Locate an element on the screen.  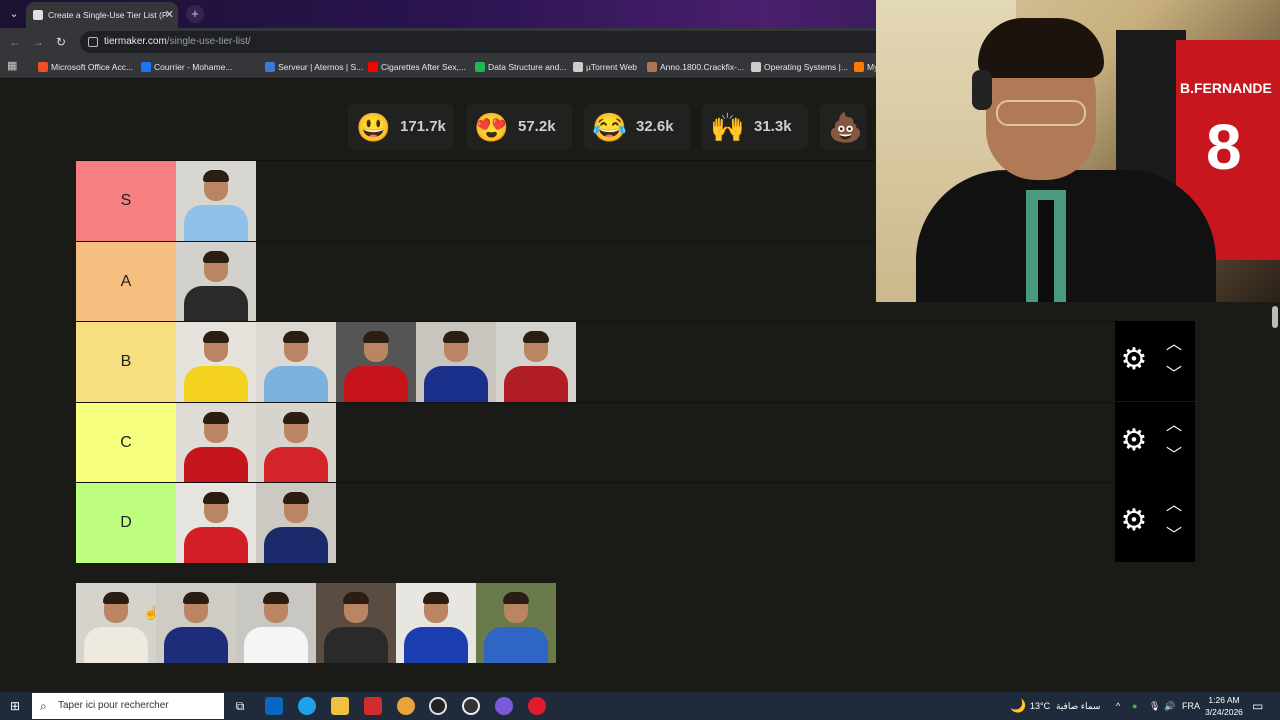
language-indicator: FRA is located at coordinates (1191, 706).